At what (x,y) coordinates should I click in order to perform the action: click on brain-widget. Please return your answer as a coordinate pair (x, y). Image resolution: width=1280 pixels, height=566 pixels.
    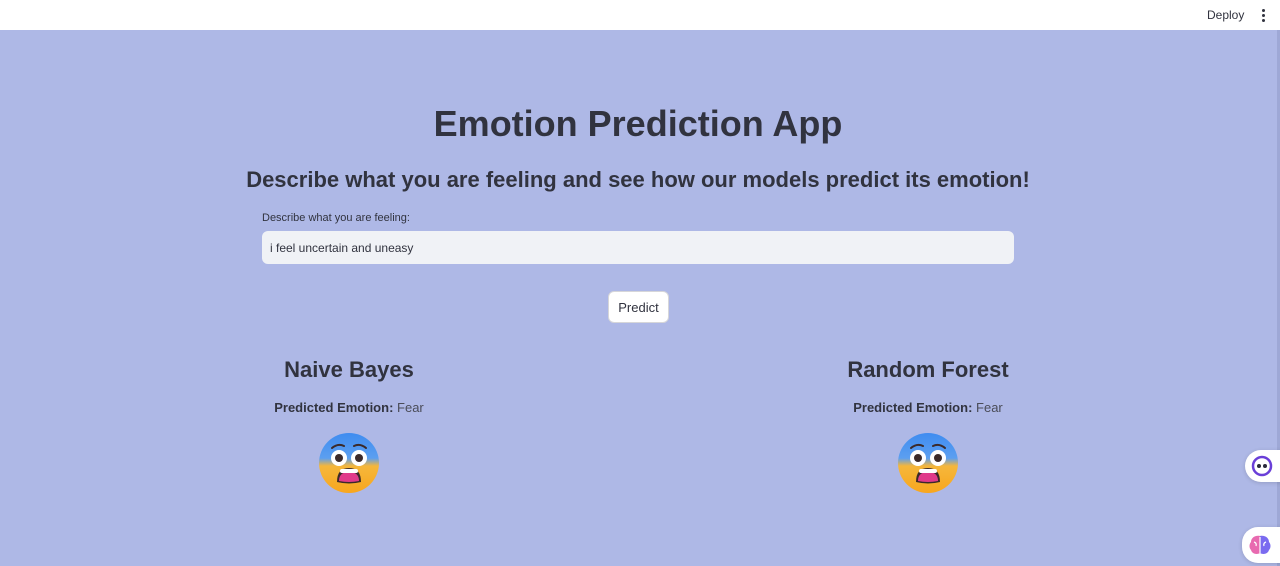
    Looking at the image, I should click on (1261, 545).